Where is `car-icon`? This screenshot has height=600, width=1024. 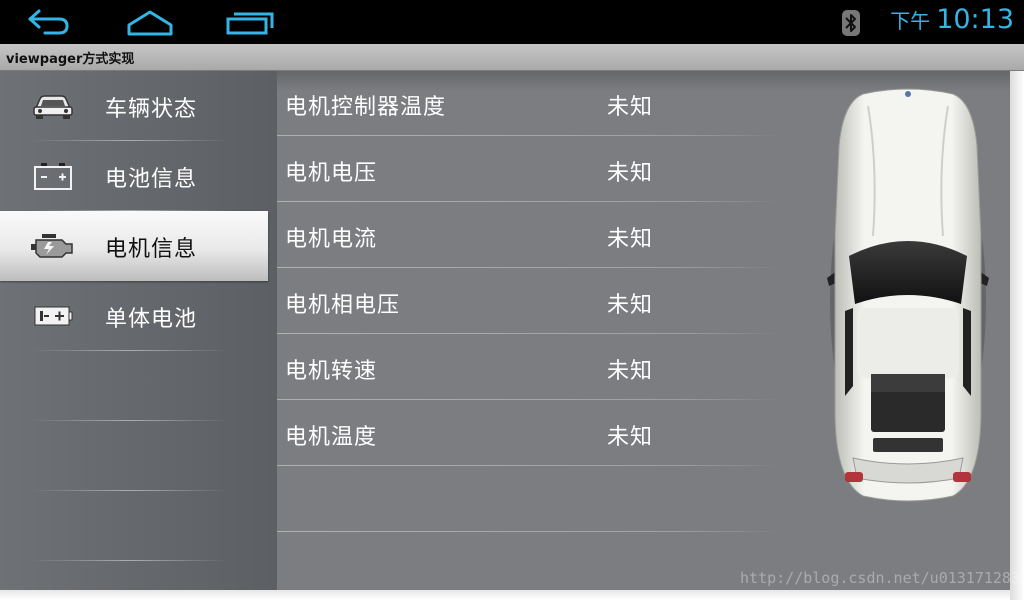
car-icon is located at coordinates (53, 106).